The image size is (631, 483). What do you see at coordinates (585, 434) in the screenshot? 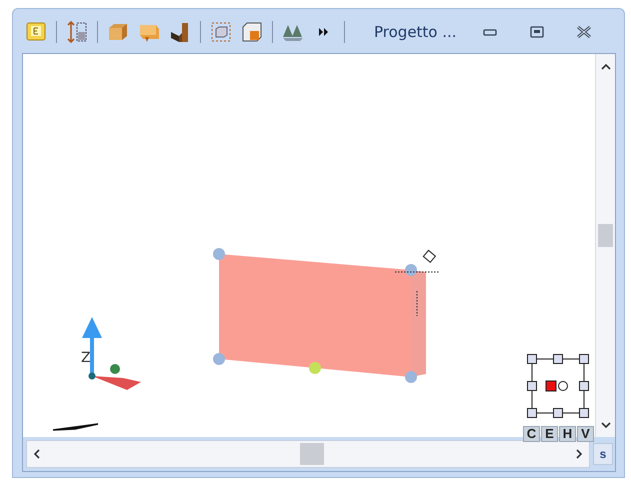
I see `view-button: V` at bounding box center [585, 434].